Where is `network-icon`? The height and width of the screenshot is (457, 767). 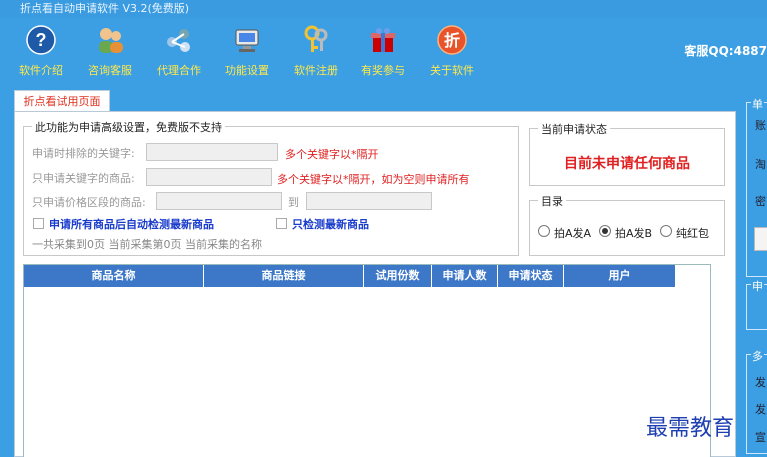
network-icon is located at coordinates (178, 40).